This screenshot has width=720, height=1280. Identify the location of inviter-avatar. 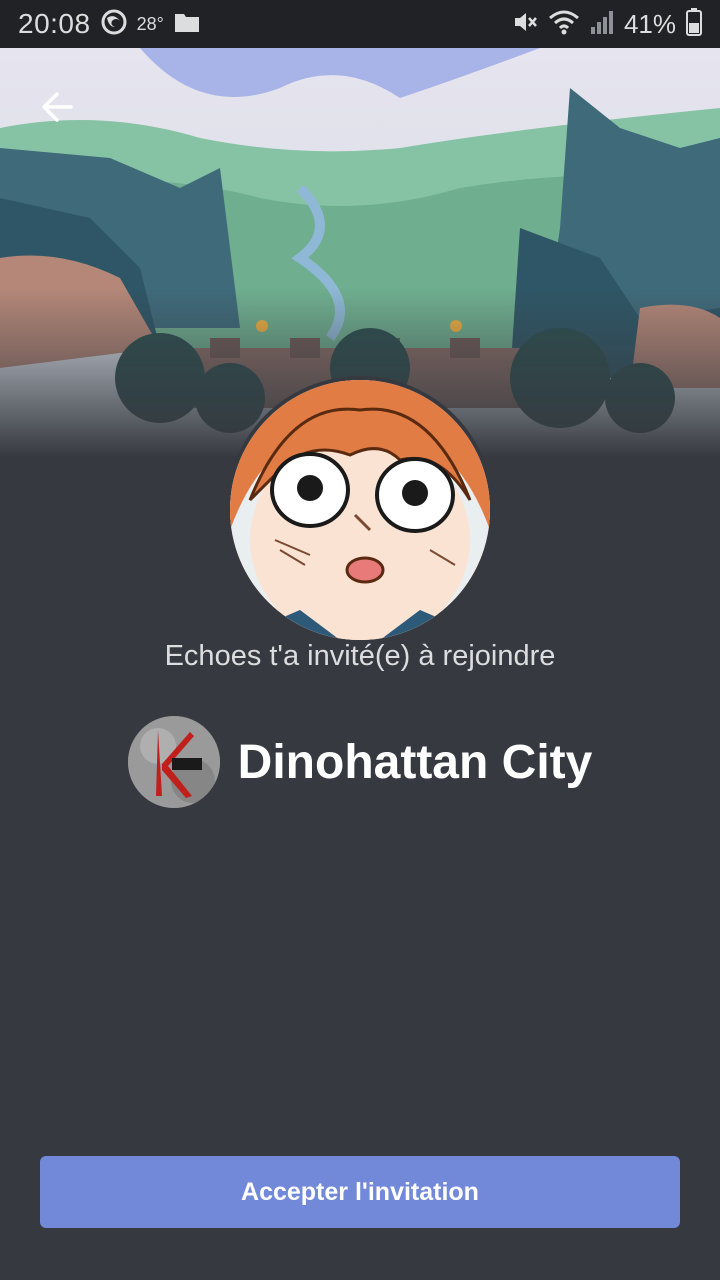
(360, 510).